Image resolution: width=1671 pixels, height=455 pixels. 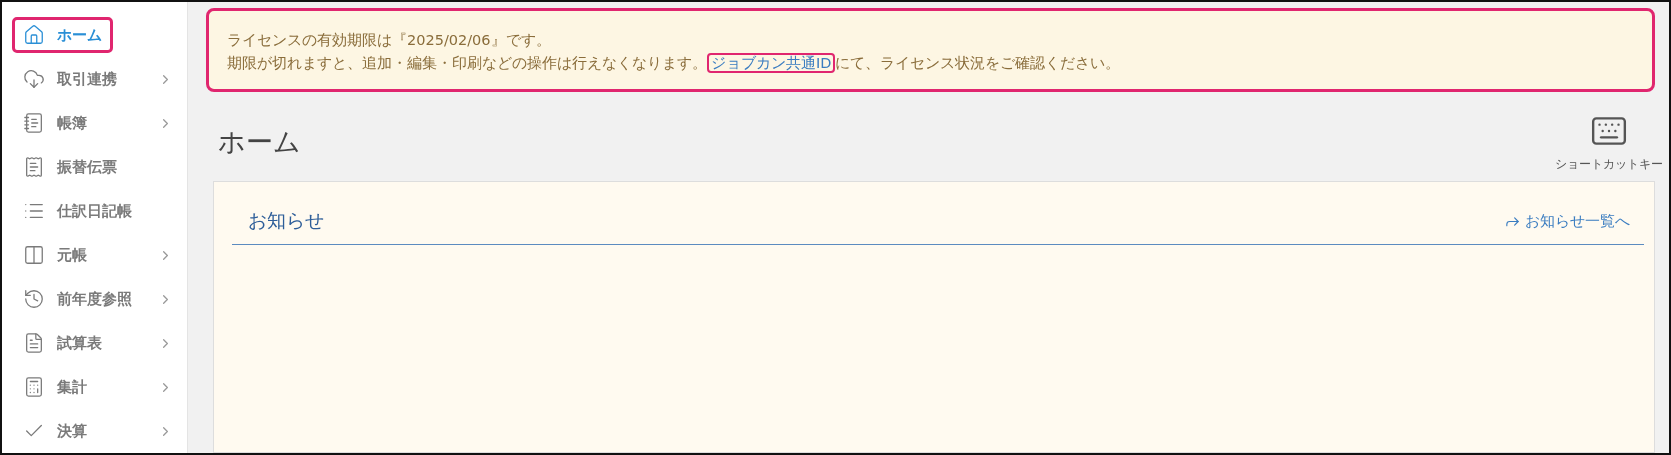 I want to click on document-icon, so click(x=34, y=343).